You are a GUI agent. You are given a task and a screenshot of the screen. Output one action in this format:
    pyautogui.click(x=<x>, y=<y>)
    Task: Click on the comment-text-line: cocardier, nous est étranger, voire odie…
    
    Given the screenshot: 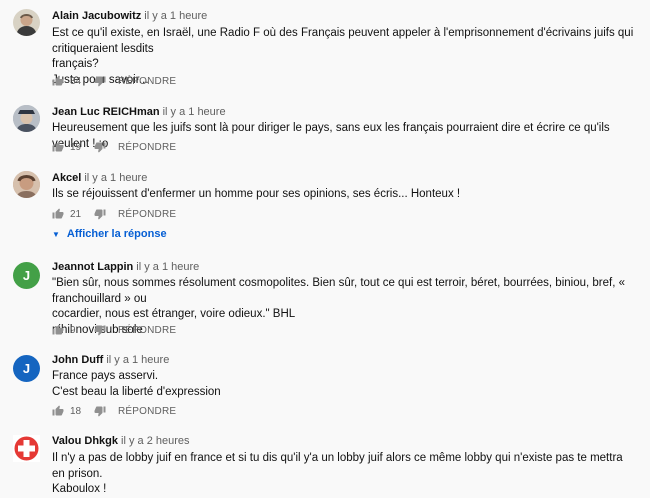 What is the action you would take?
    pyautogui.click(x=174, y=314)
    